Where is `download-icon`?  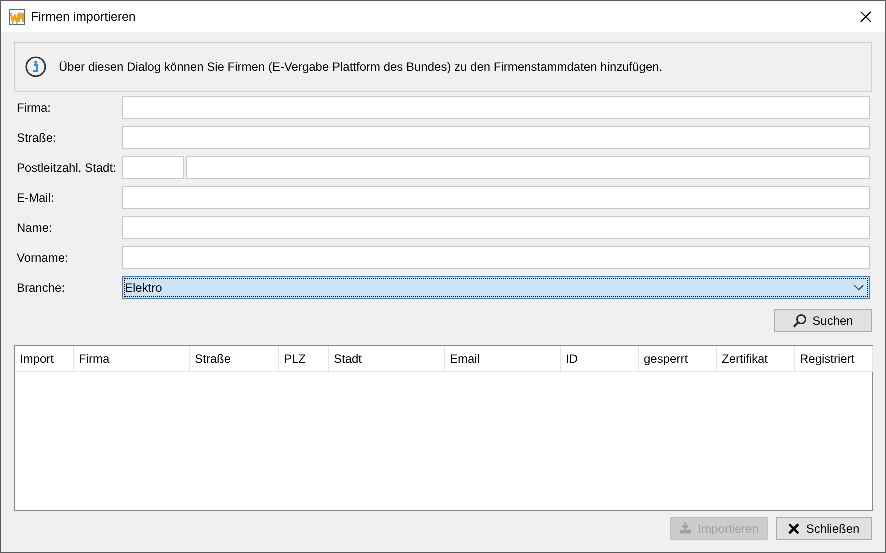 download-icon is located at coordinates (685, 528).